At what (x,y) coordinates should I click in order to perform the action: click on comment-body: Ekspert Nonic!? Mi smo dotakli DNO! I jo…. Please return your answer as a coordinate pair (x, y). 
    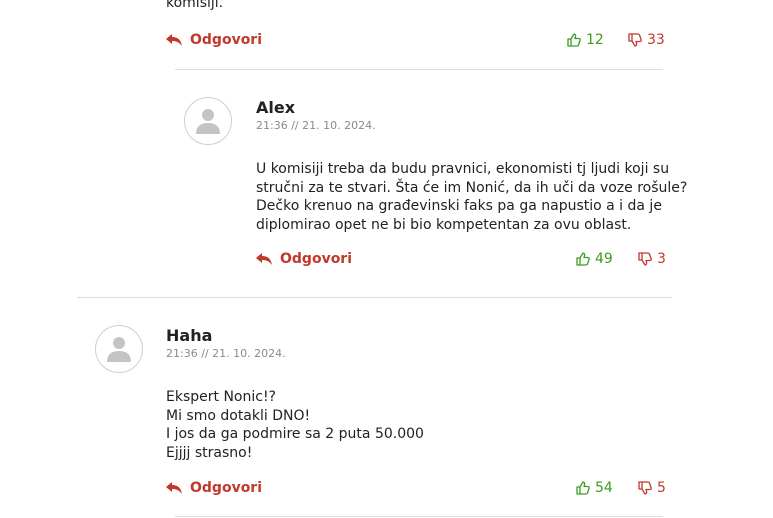
    Looking at the image, I should click on (295, 425).